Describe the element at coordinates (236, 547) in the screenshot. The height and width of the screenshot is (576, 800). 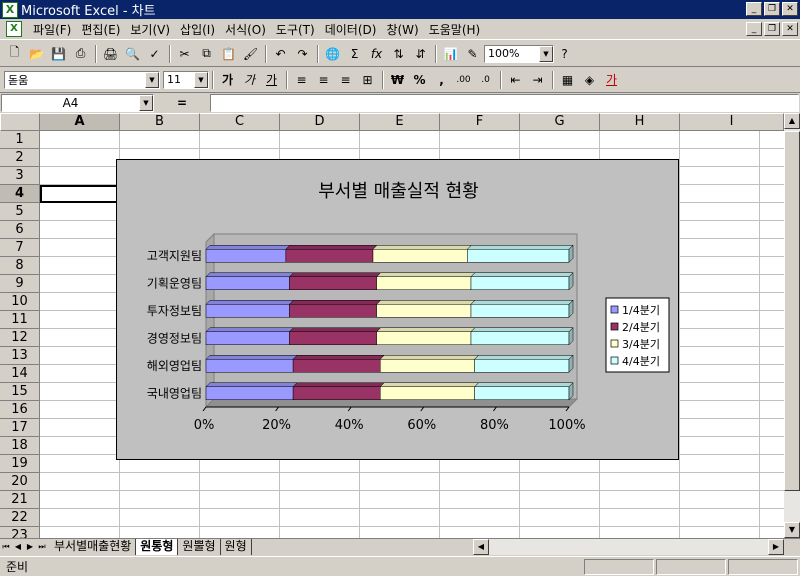
I see `sheet-tab: 원형` at that location.